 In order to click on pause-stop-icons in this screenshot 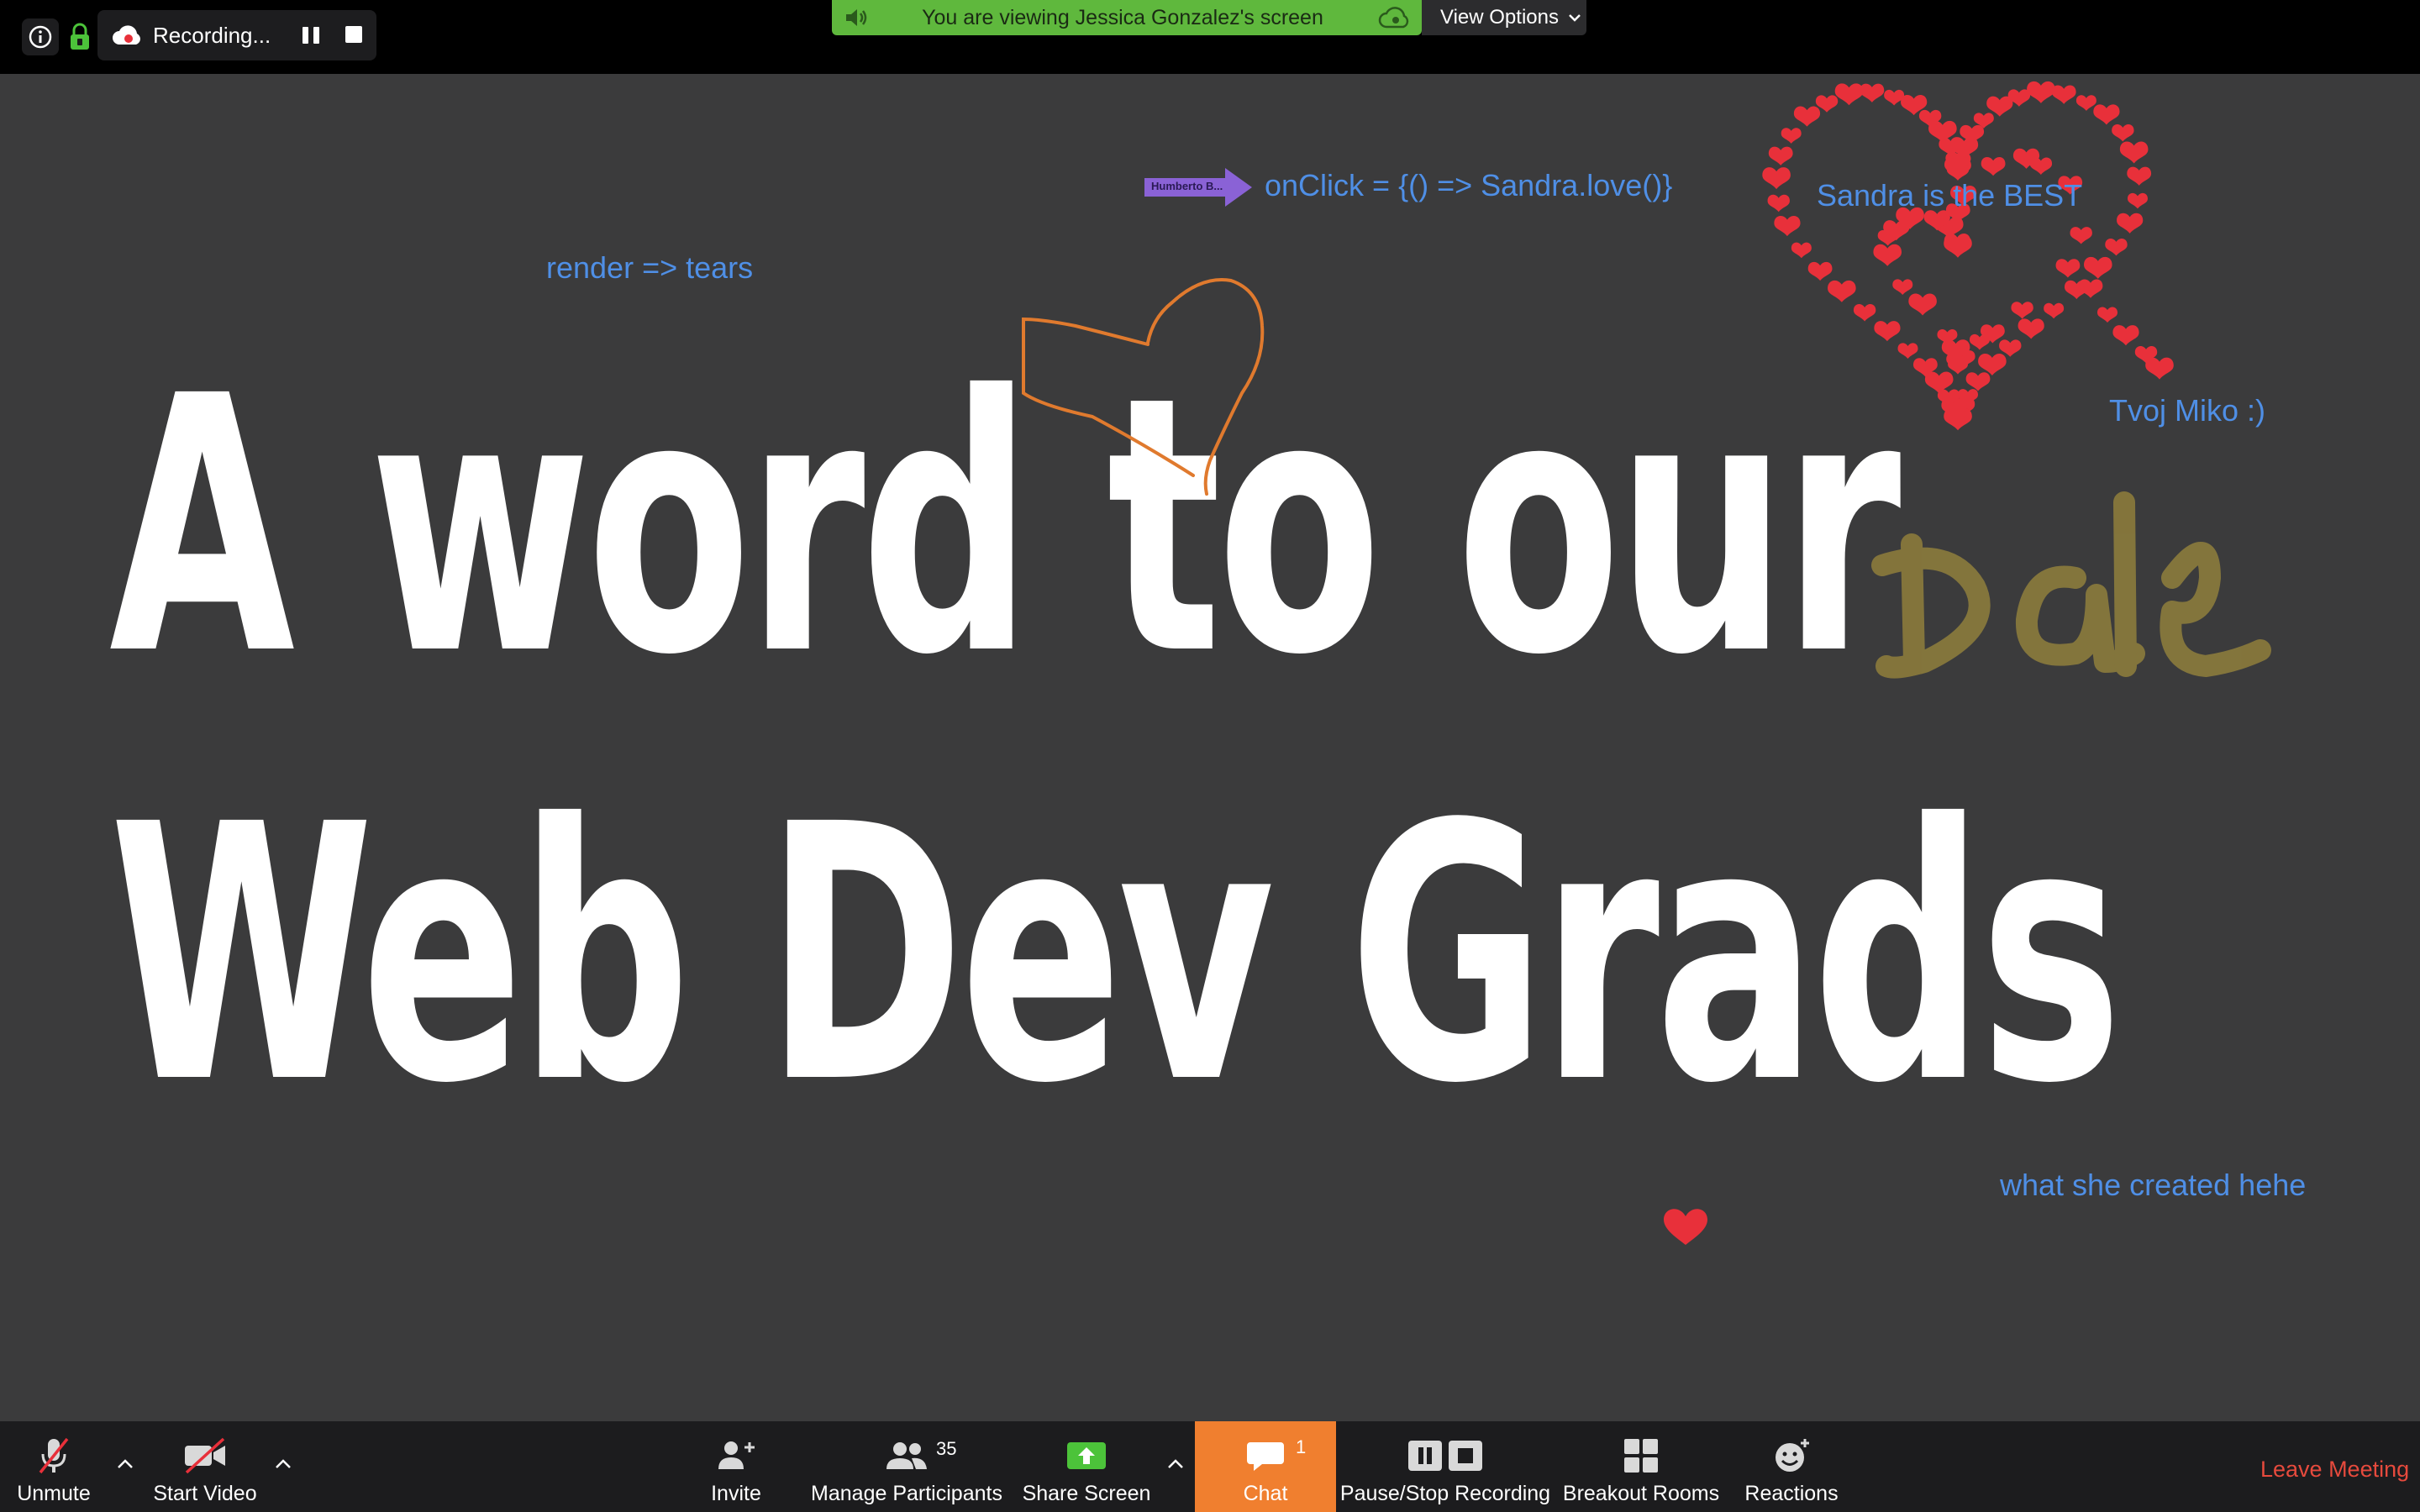, I will do `click(1445, 1456)`.